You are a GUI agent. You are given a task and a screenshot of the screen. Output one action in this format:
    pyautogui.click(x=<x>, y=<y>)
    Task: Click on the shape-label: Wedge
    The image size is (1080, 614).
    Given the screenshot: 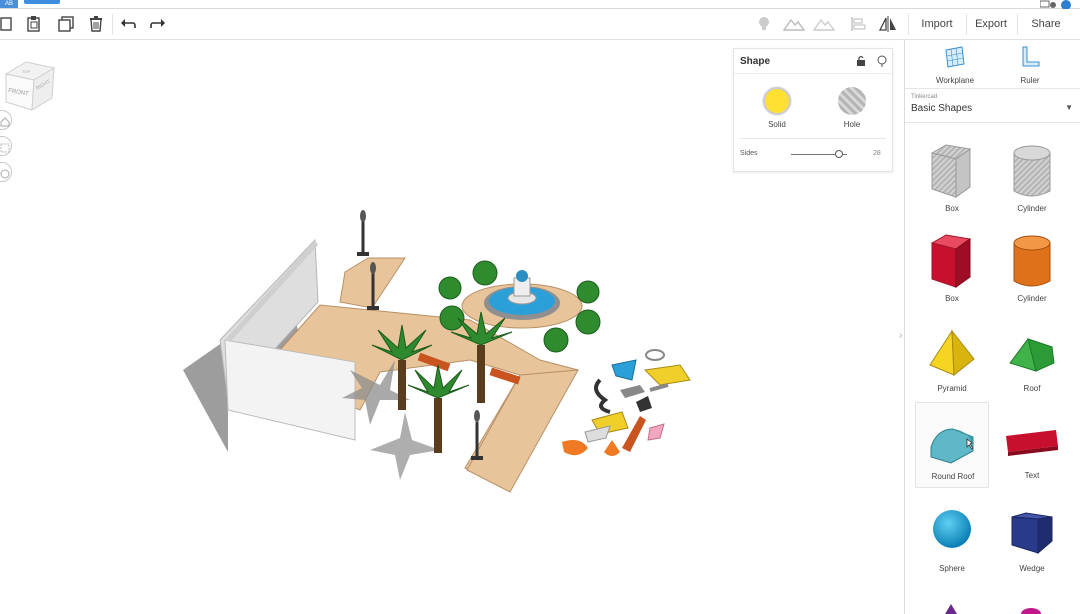 What is the action you would take?
    pyautogui.click(x=1032, y=568)
    